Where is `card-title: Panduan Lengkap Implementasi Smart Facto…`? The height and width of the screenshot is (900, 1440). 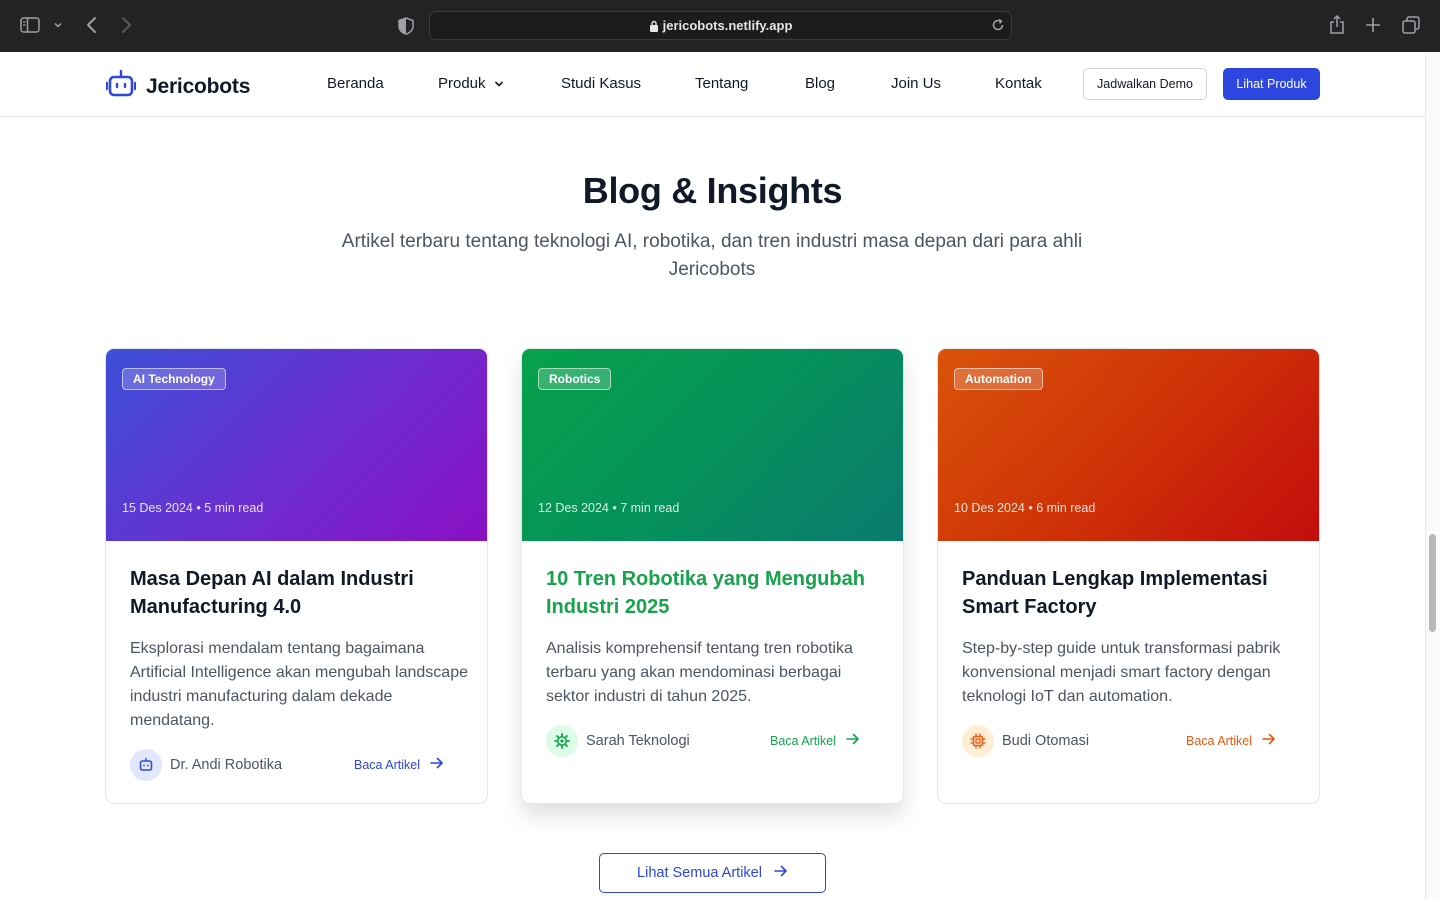 card-title: Panduan Lengkap Implementasi Smart Facto… is located at coordinates (1129, 593).